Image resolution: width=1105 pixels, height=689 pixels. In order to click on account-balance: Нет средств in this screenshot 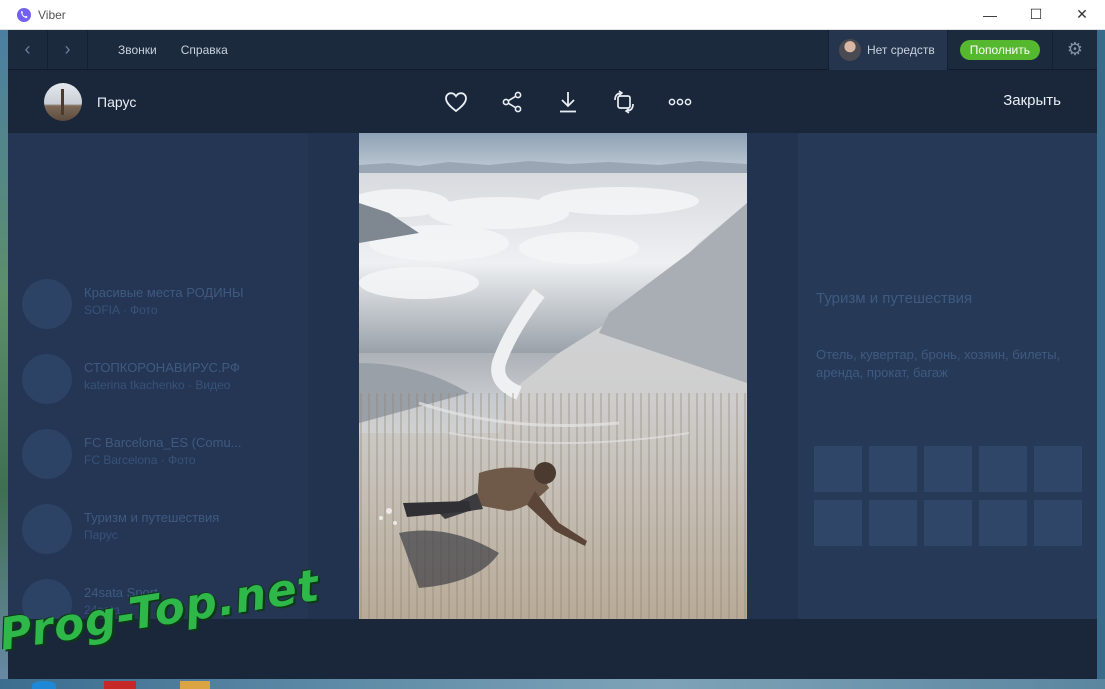, I will do `click(887, 49)`.